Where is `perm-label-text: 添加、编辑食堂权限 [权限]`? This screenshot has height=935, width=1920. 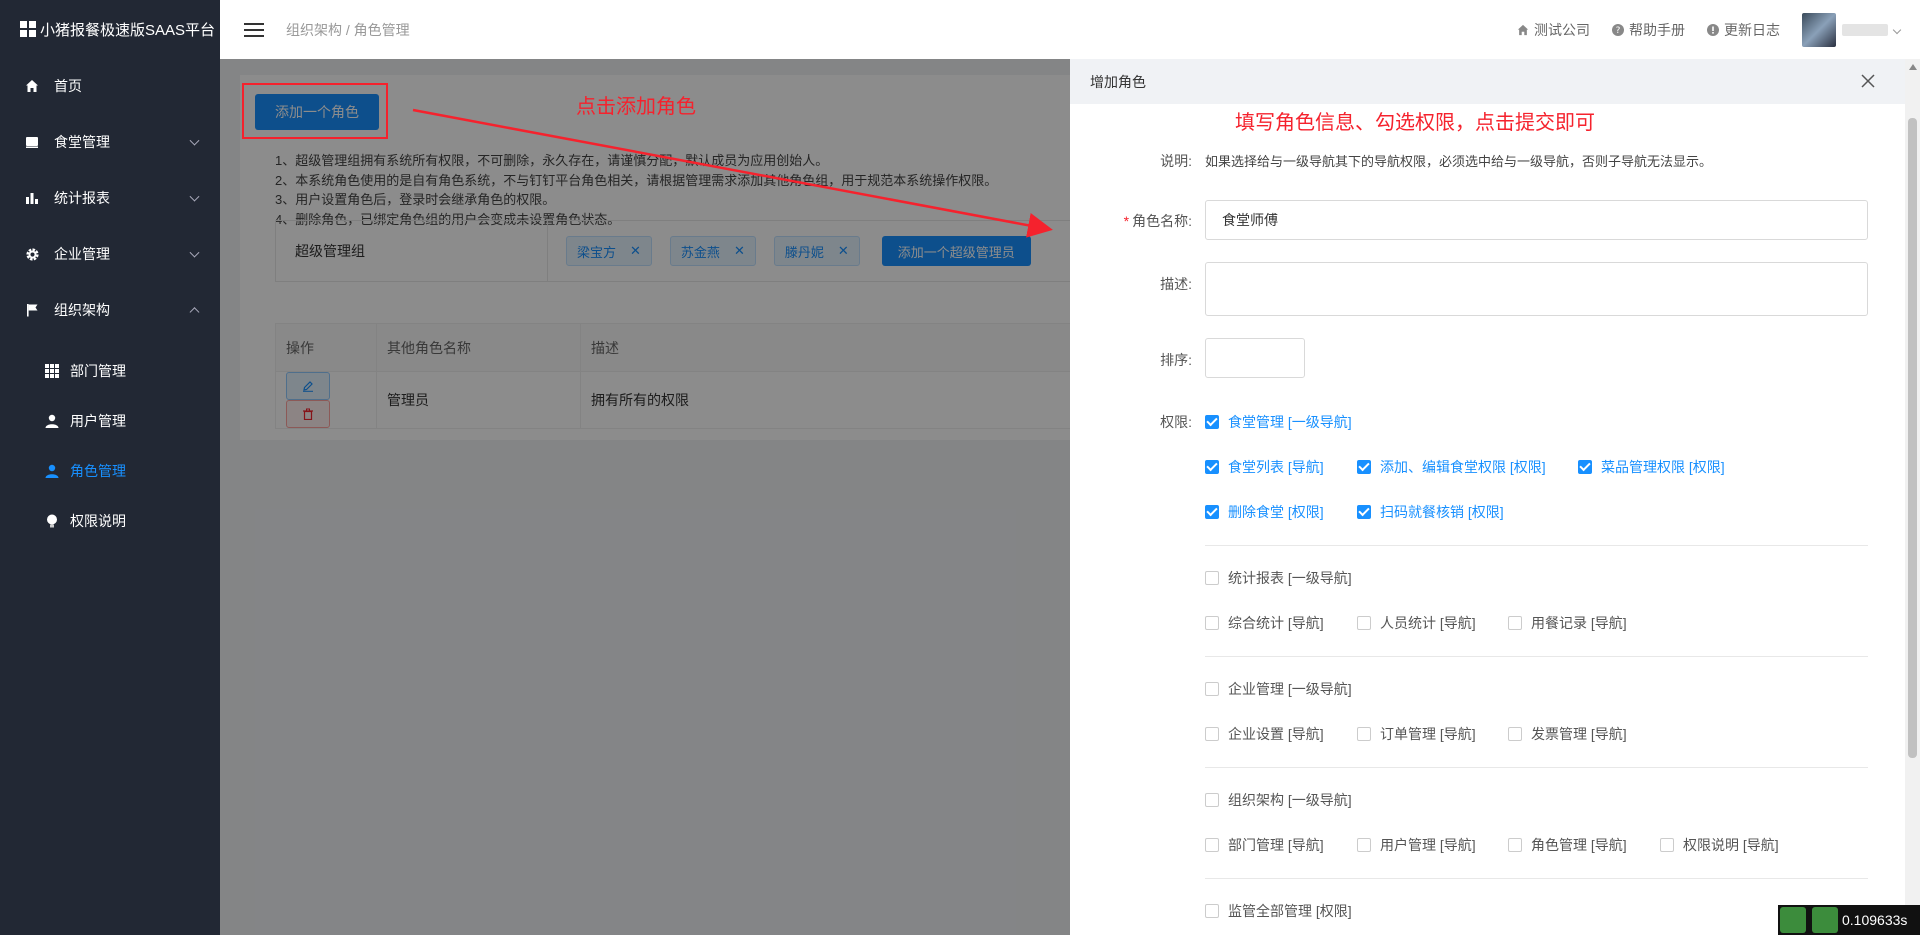 perm-label-text: 添加、编辑食堂权限 [权限] is located at coordinates (1463, 467).